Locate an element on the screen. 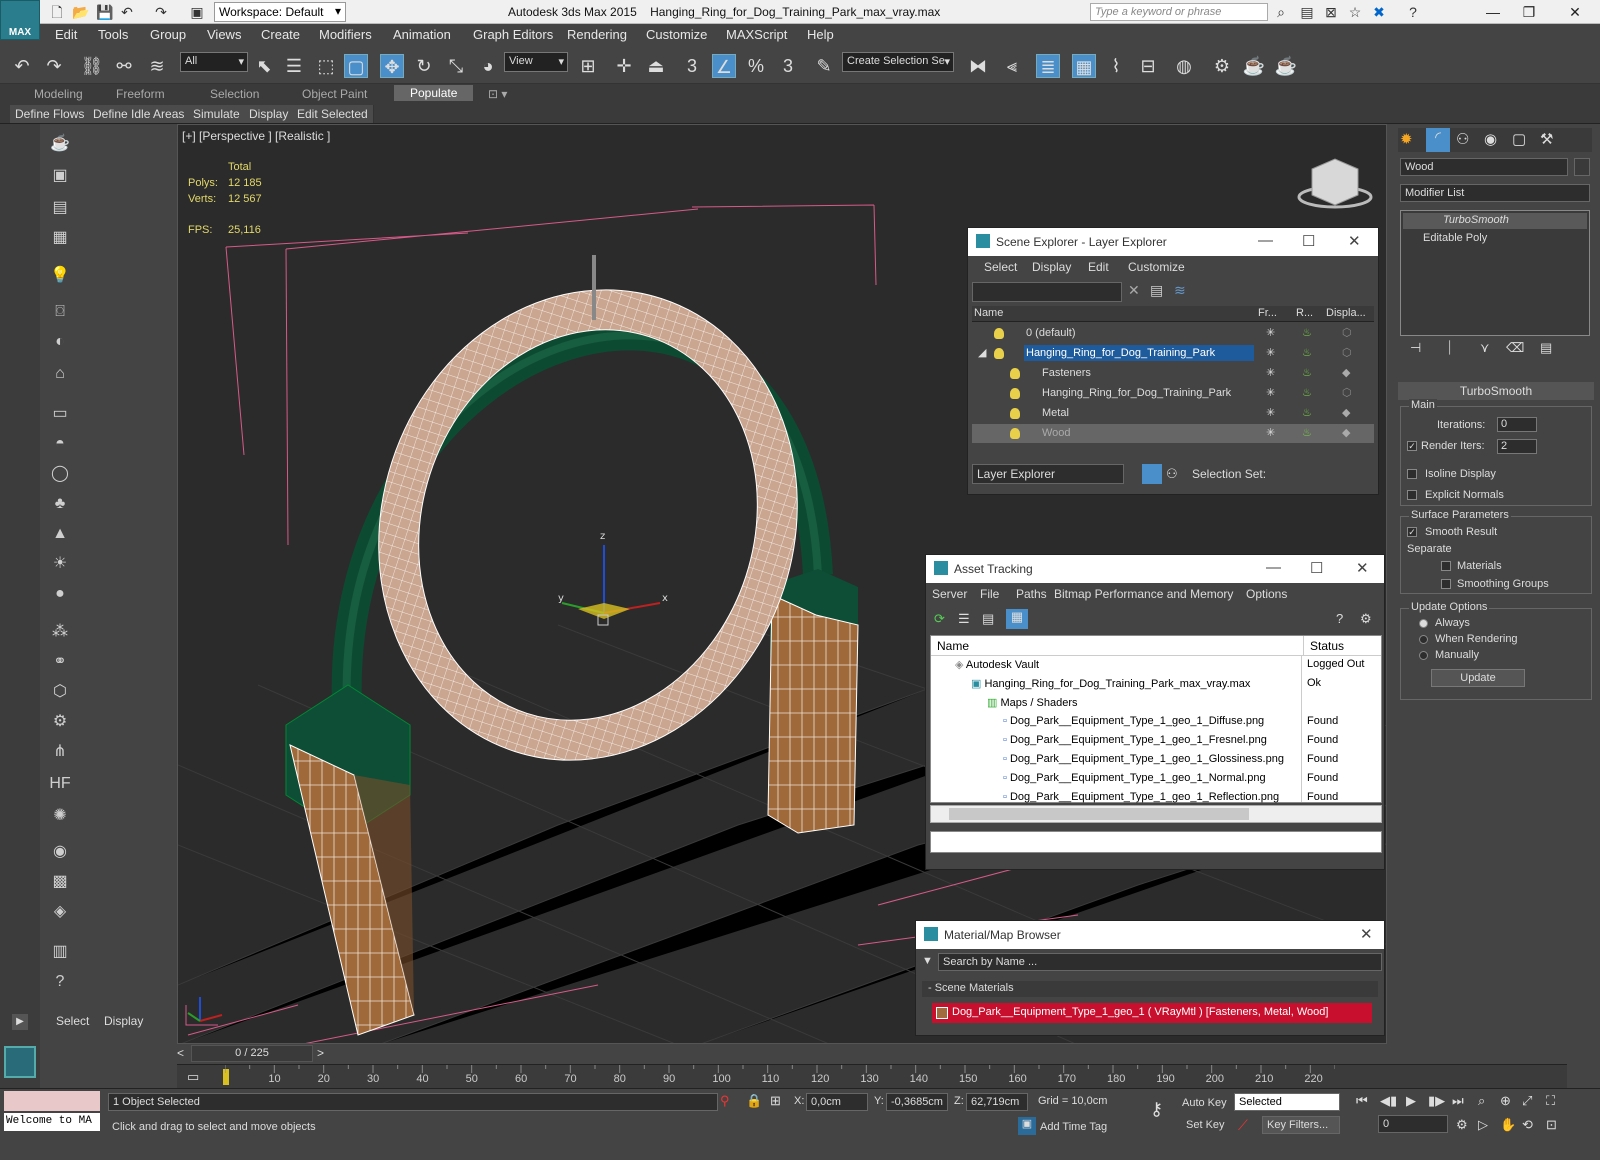  next-frame-icon: > is located at coordinates (320, 1053).